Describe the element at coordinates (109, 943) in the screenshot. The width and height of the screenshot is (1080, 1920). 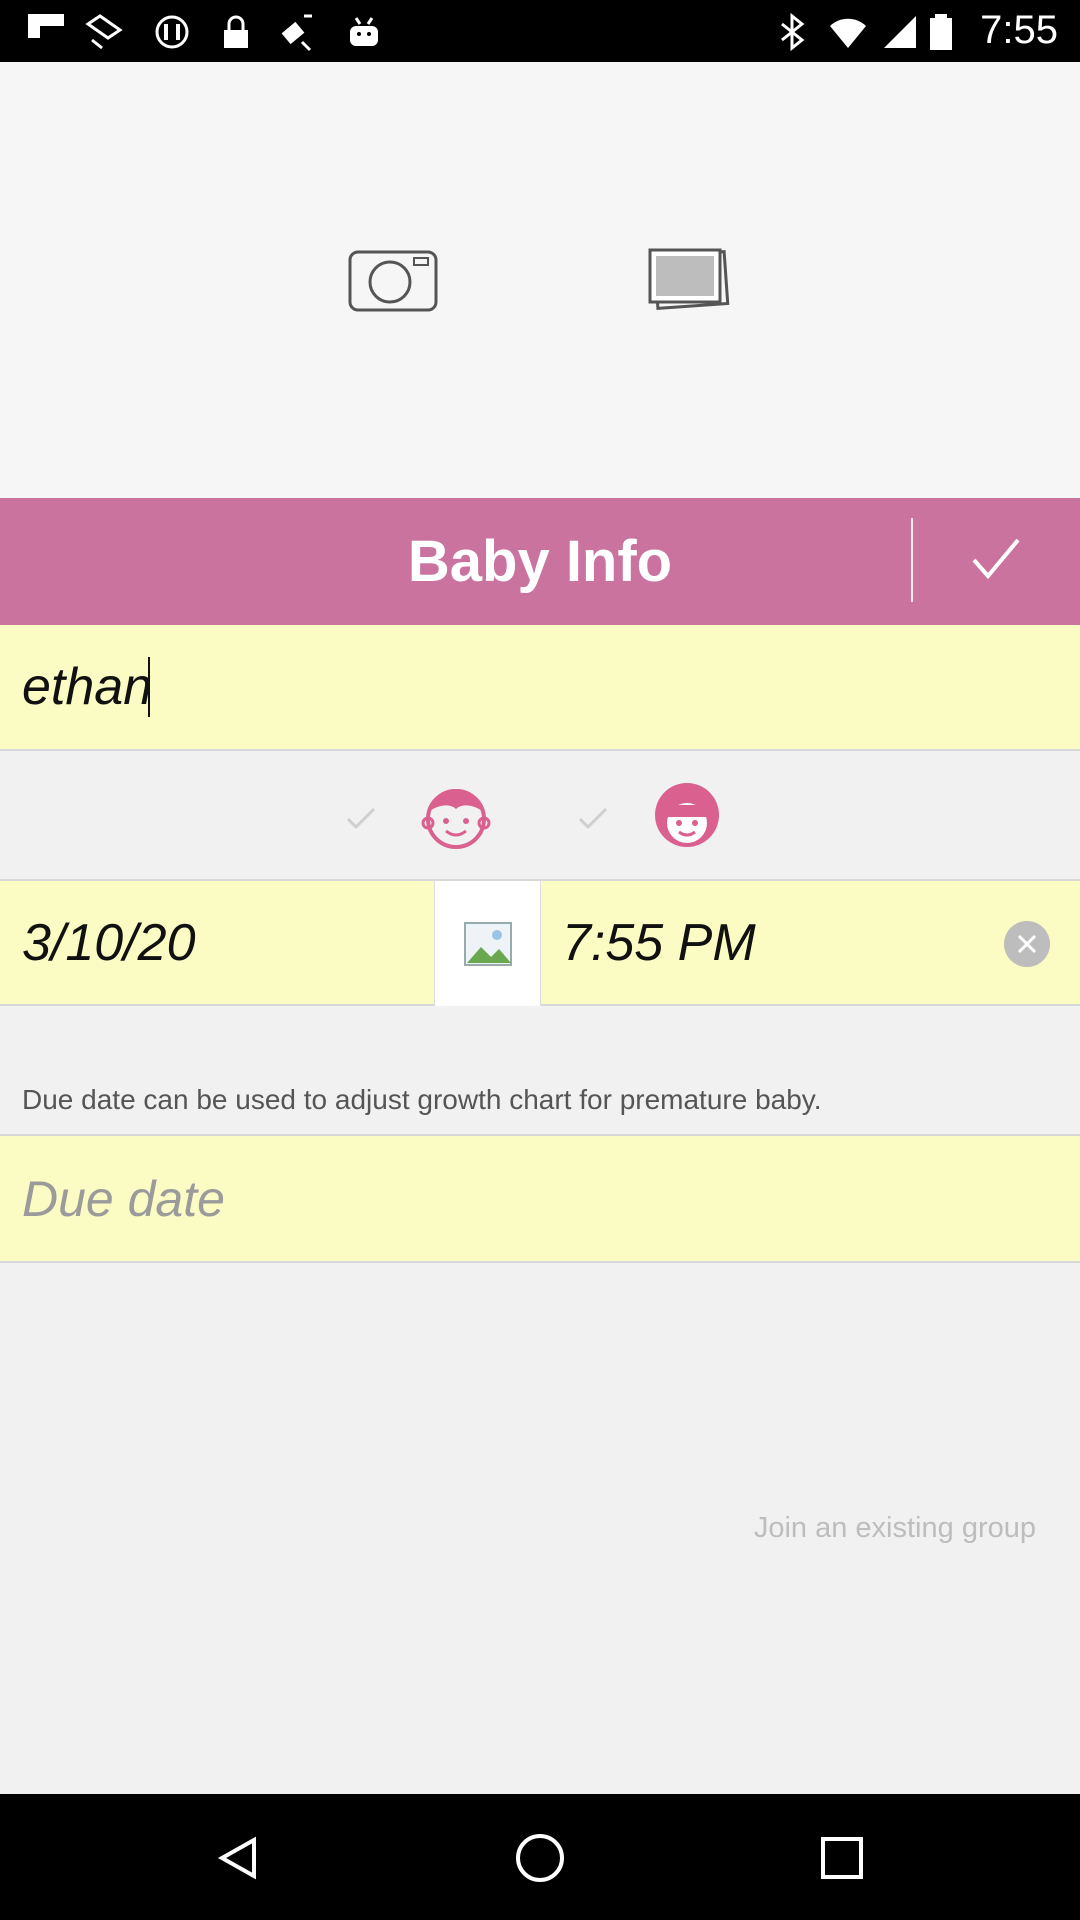
I see `birth-date-field: 3/10/20` at that location.